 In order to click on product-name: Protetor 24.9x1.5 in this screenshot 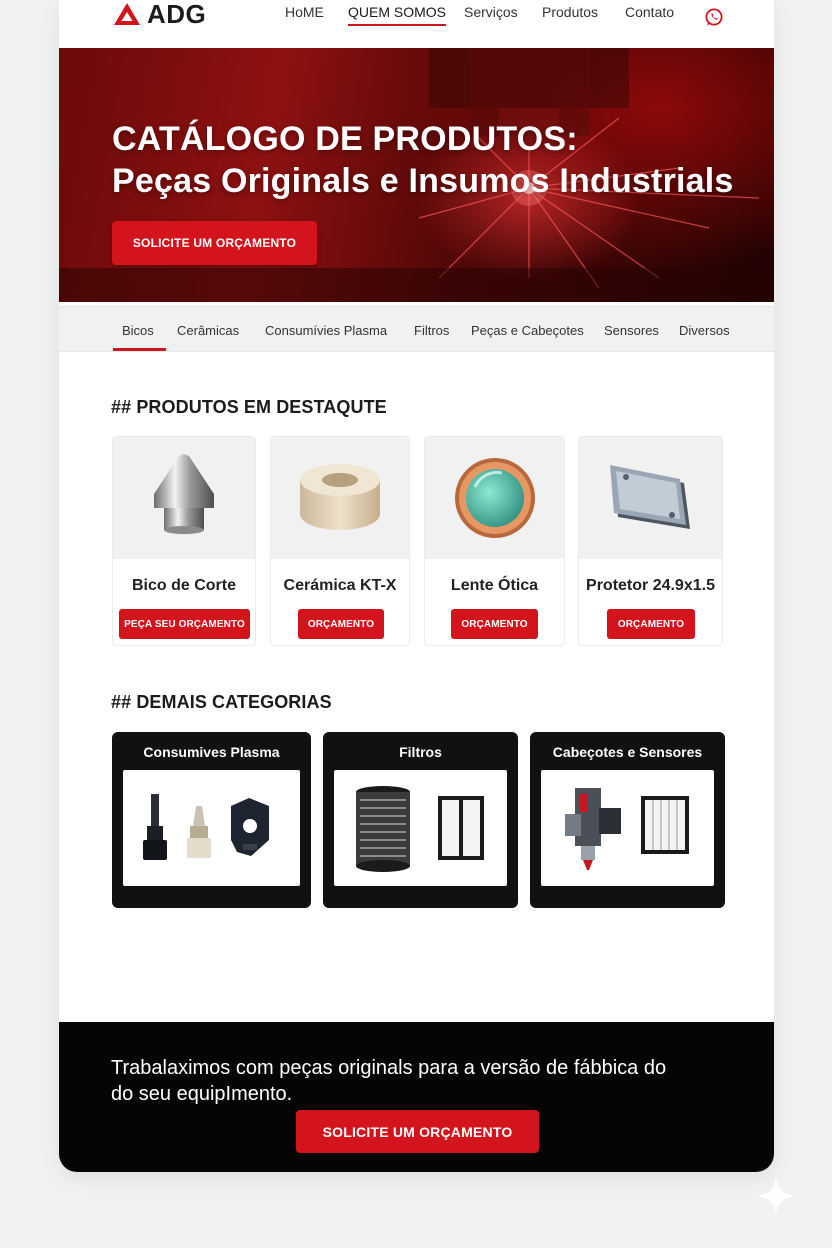, I will do `click(650, 585)`.